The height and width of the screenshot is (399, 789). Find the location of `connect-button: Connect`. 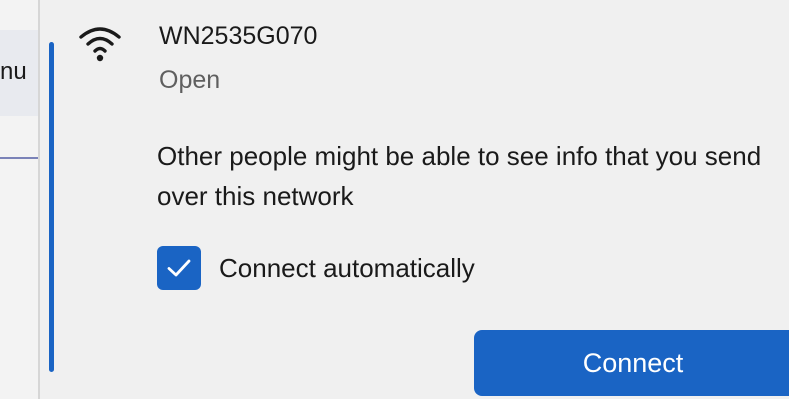

connect-button: Connect is located at coordinates (631, 363).